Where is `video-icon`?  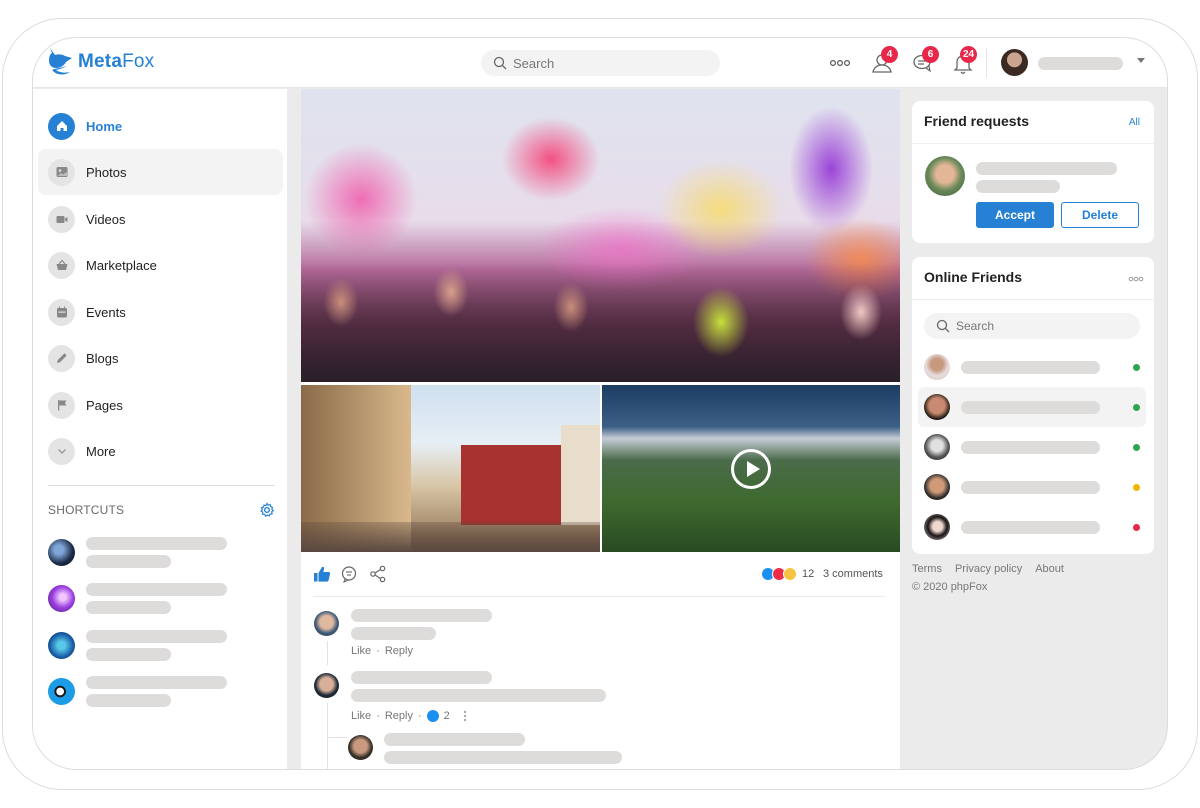
video-icon is located at coordinates (61, 219).